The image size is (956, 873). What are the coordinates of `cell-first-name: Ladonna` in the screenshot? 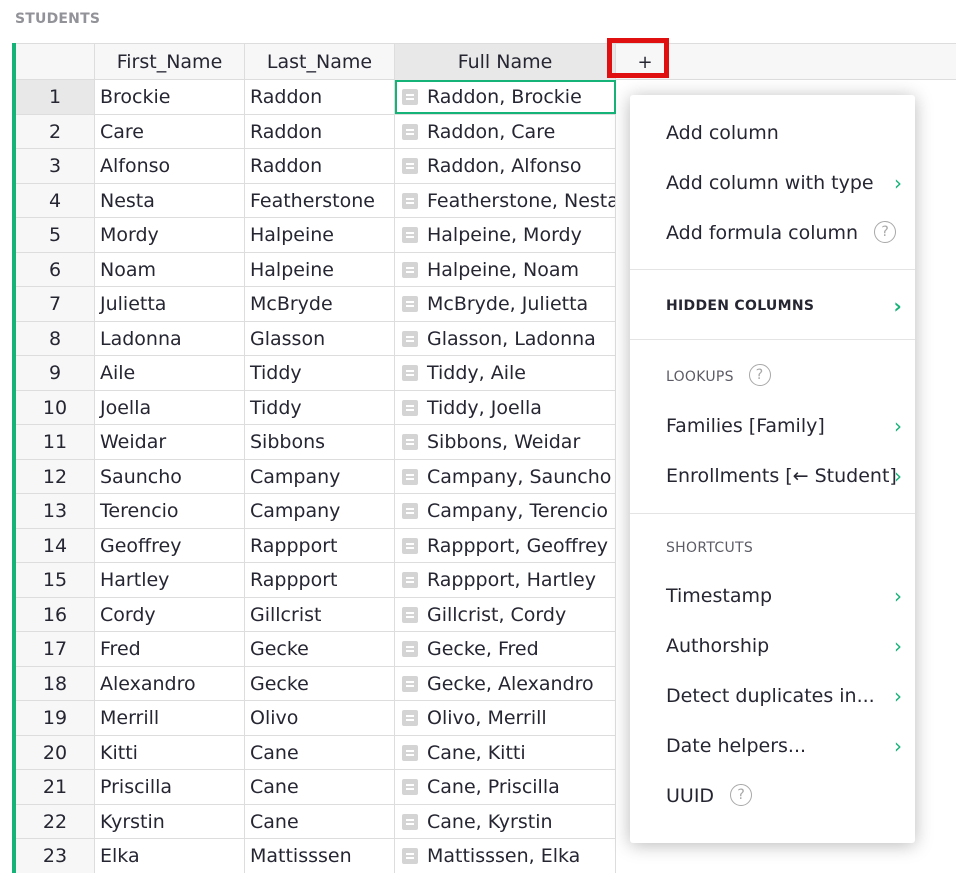 It's located at (170, 338).